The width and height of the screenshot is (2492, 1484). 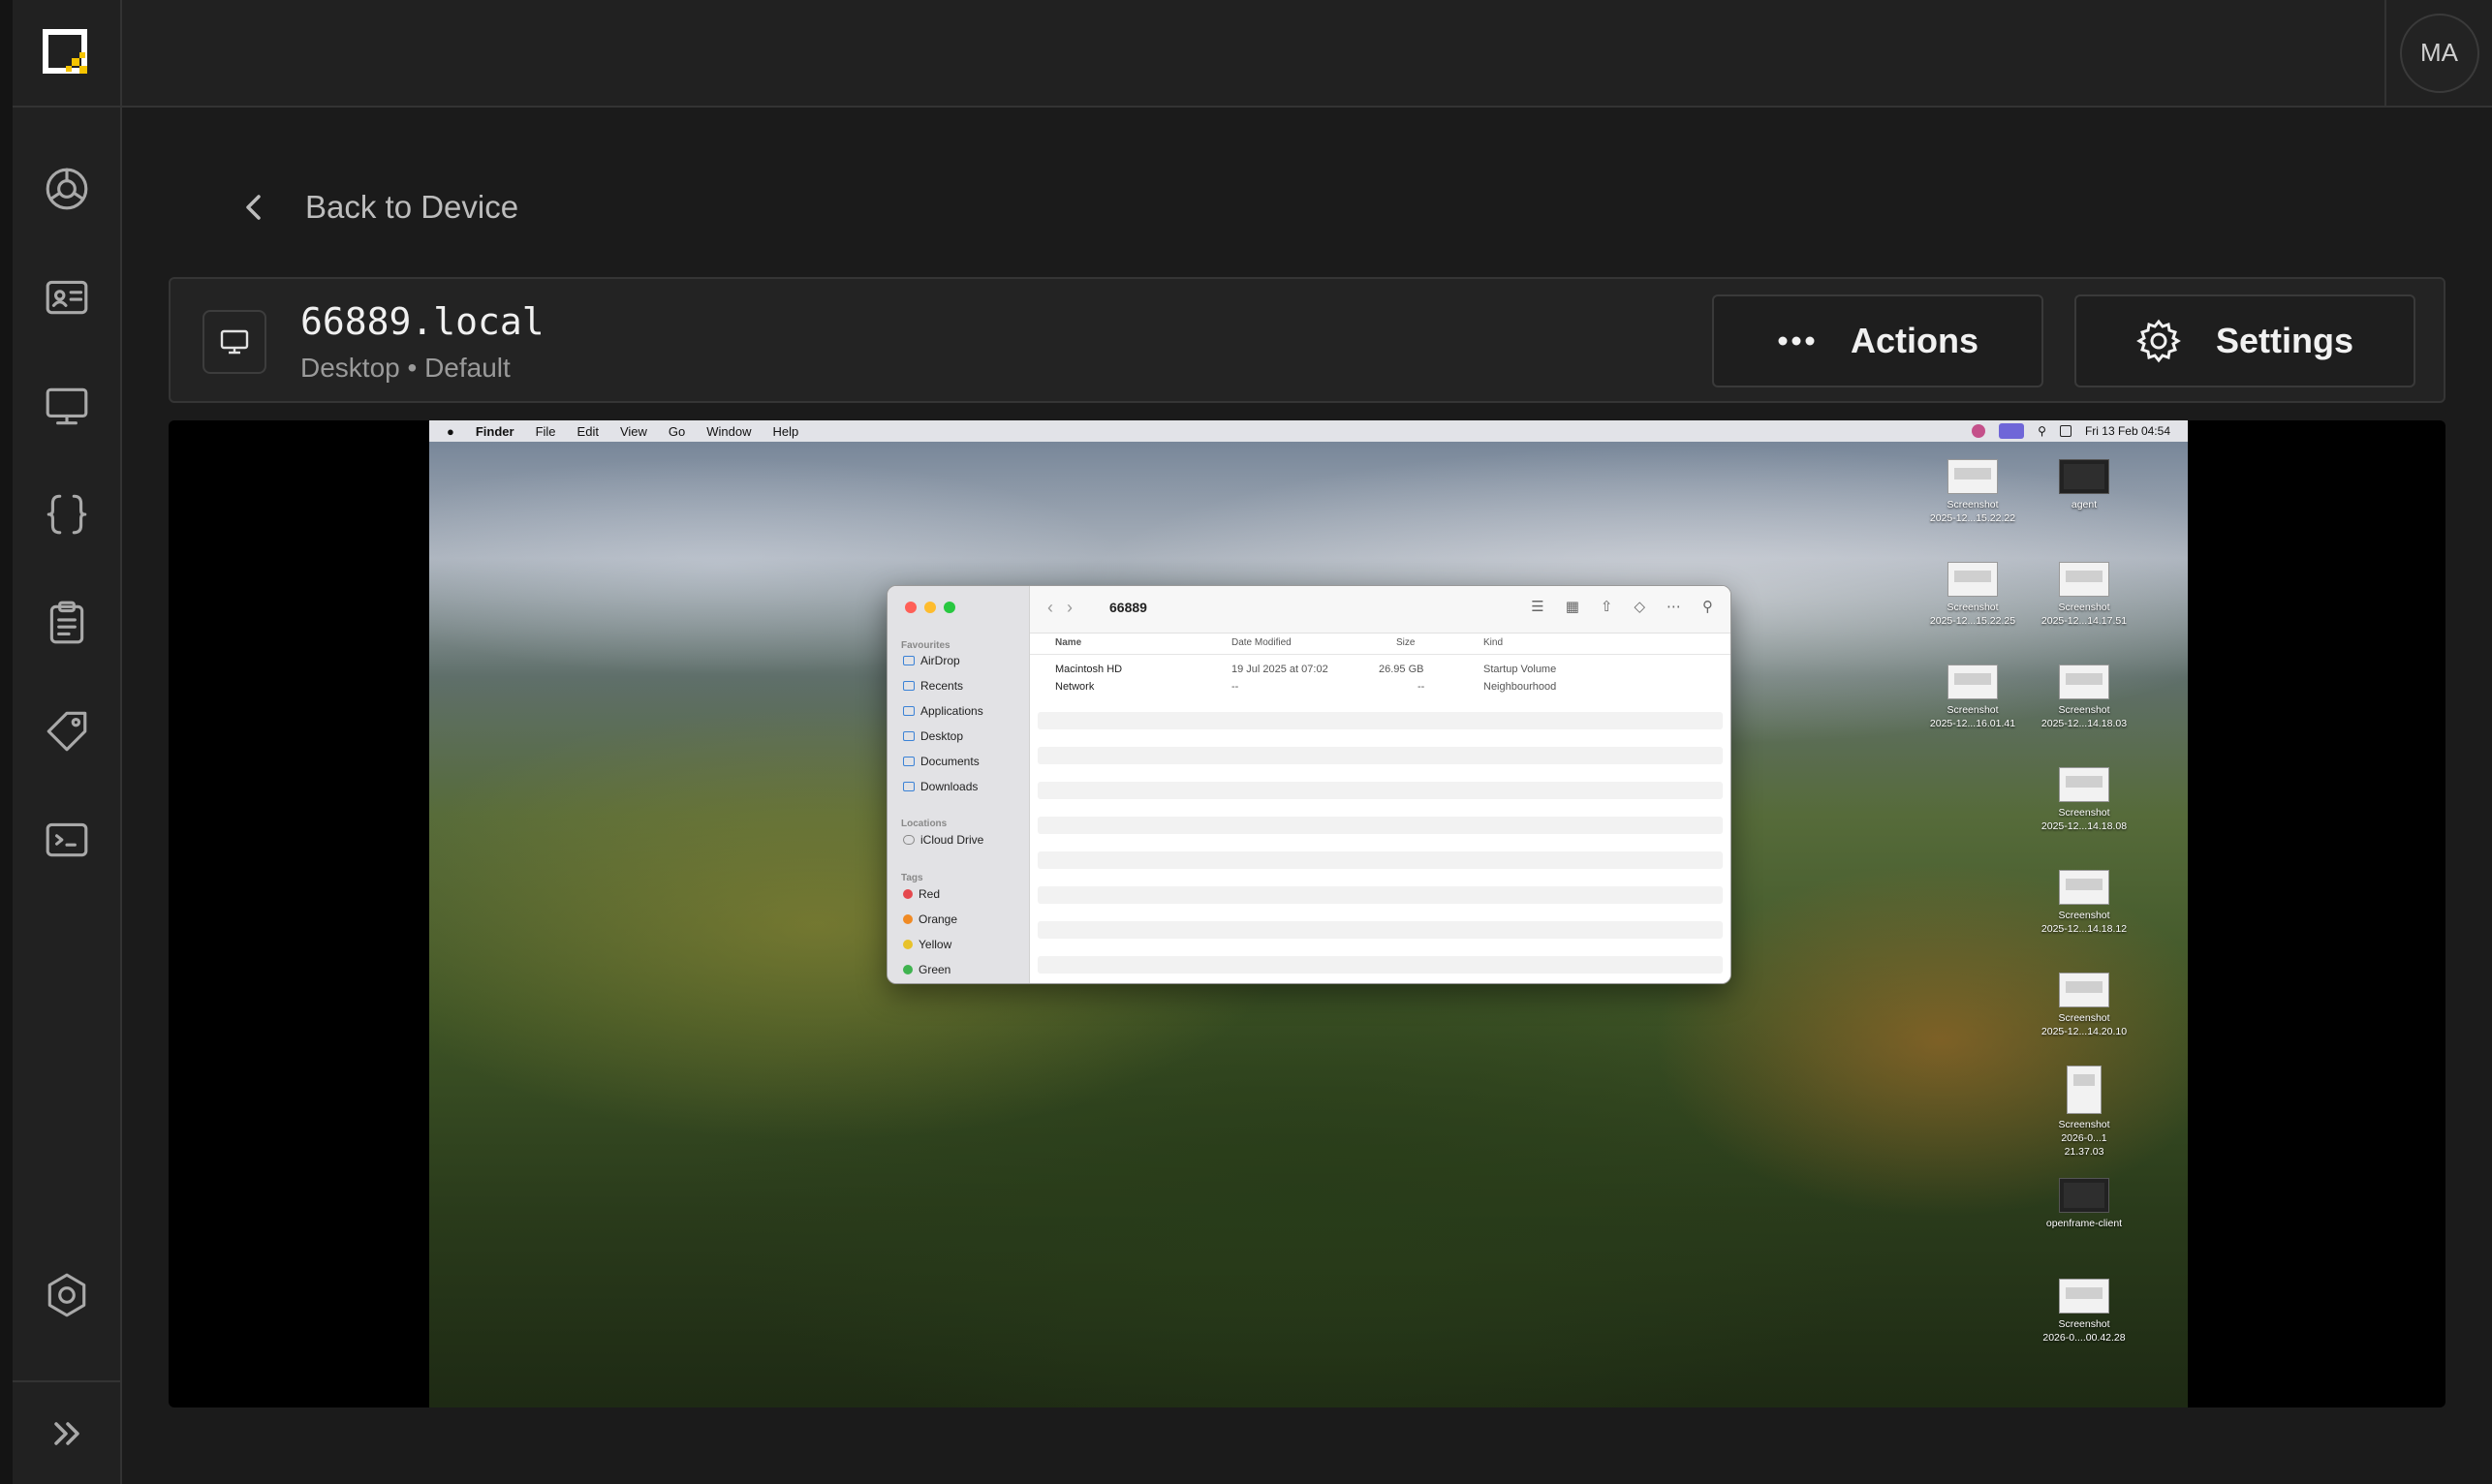 What do you see at coordinates (67, 297) in the screenshot?
I see `sidebar-item-identities` at bounding box center [67, 297].